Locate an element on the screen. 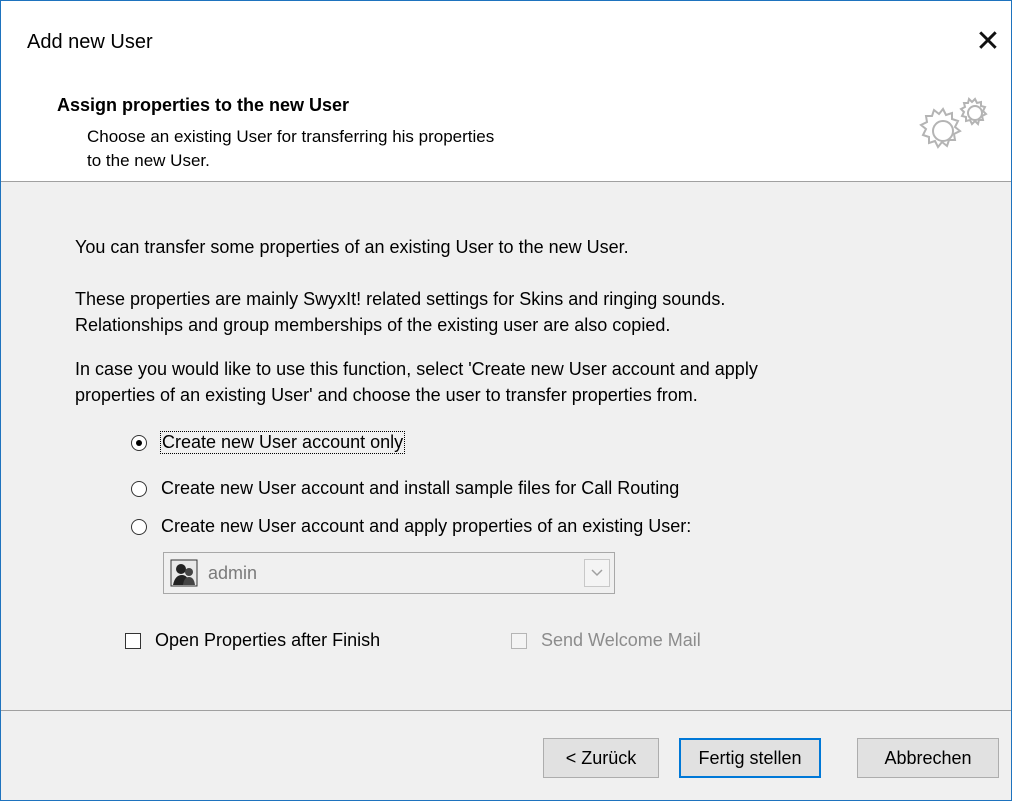  option-create-only: Create new User account only is located at coordinates (268, 442).